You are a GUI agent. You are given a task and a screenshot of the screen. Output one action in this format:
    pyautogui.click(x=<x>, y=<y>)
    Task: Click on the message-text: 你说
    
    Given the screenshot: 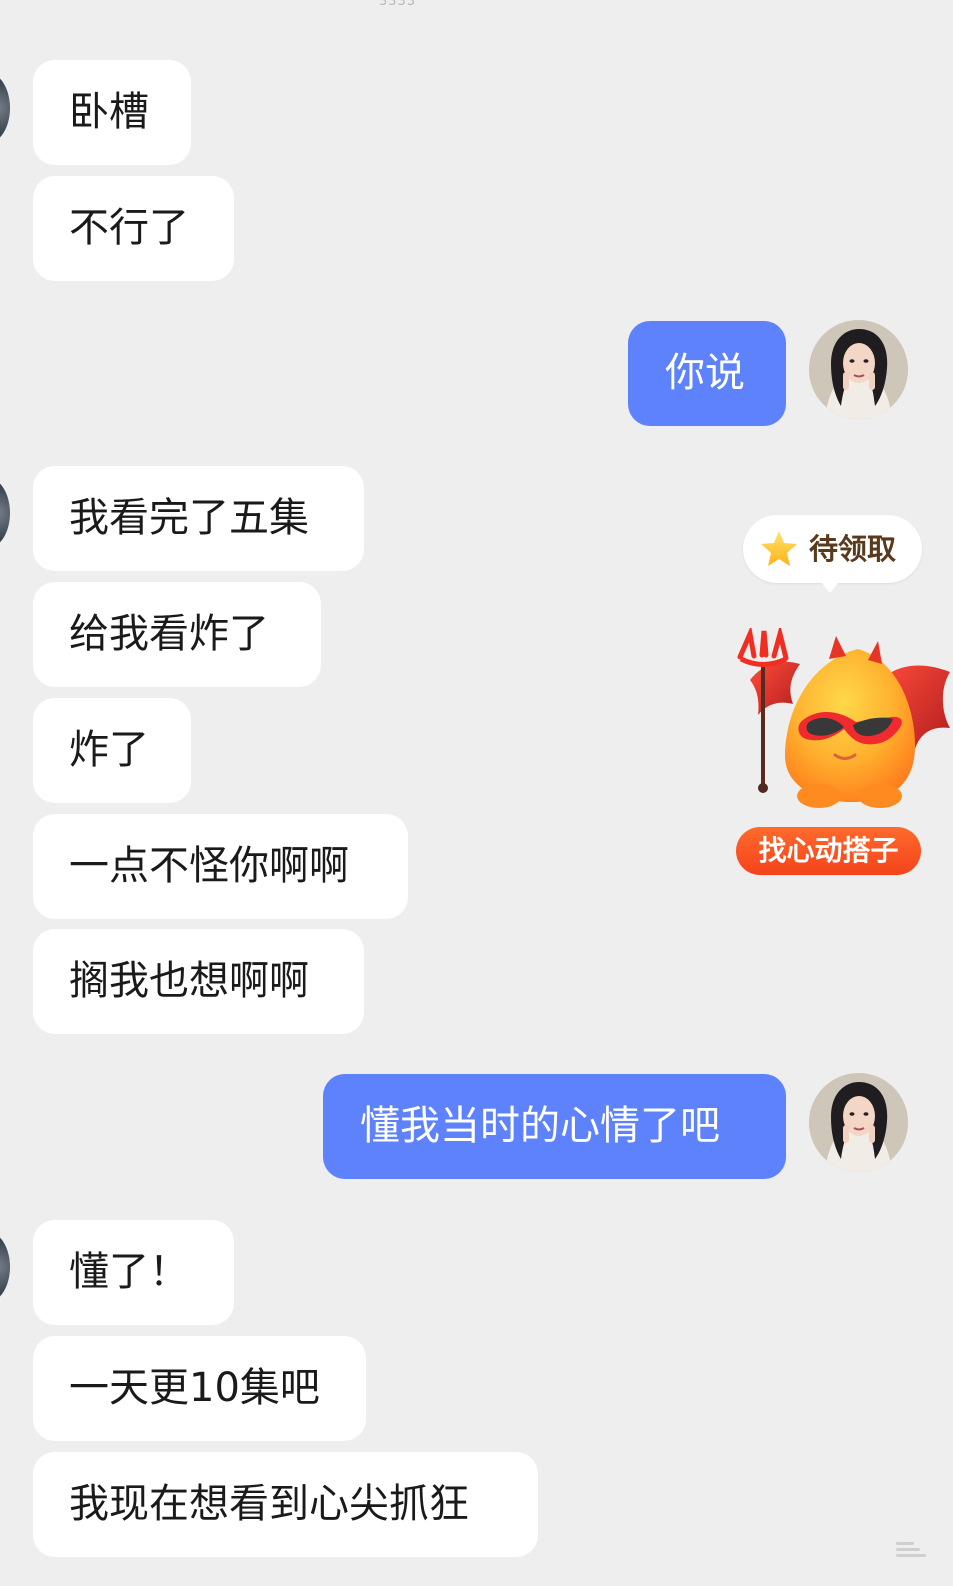 What is the action you would take?
    pyautogui.click(x=705, y=373)
    